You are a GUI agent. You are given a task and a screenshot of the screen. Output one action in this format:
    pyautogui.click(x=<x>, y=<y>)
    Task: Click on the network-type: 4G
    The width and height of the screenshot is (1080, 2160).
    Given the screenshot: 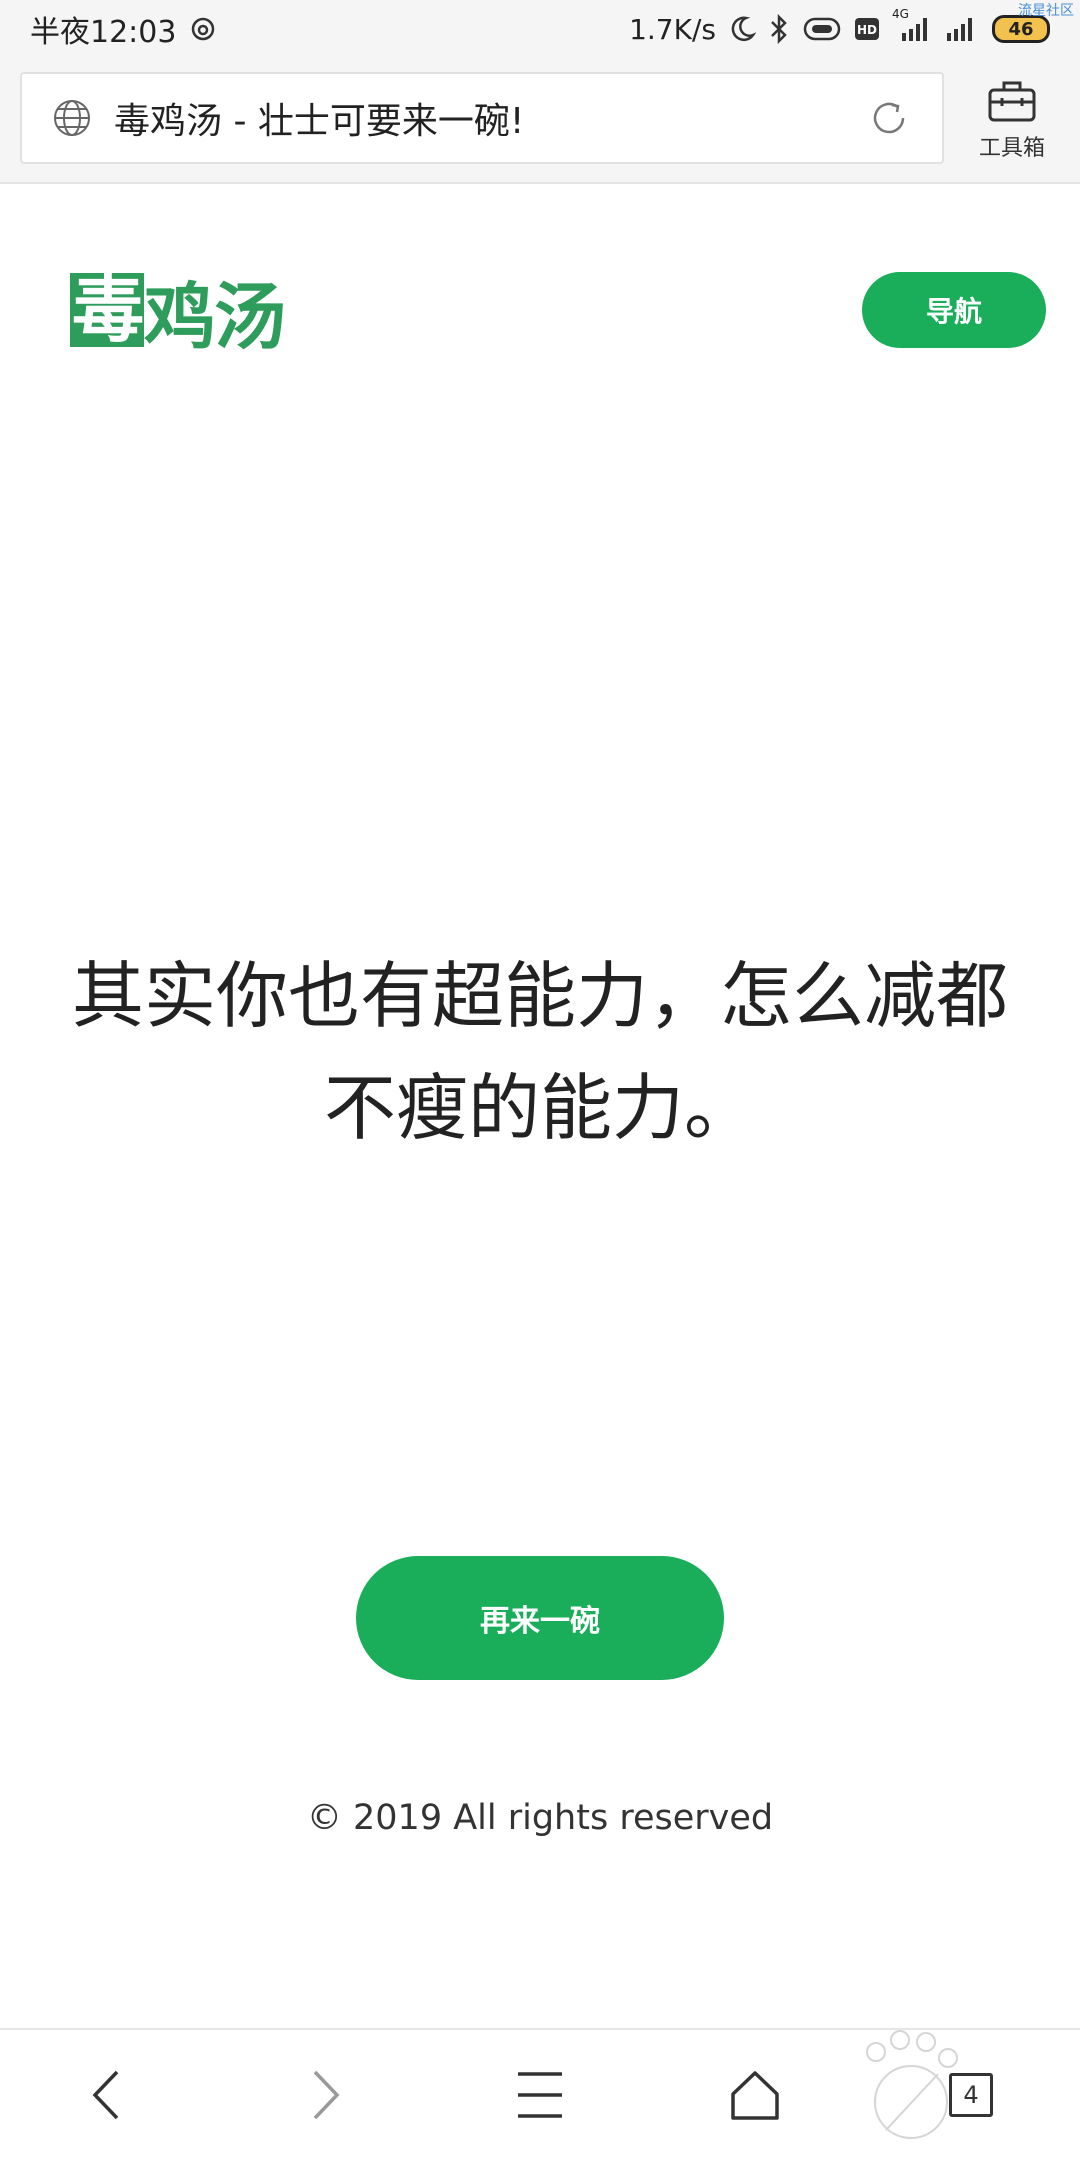 What is the action you would take?
    pyautogui.click(x=900, y=14)
    